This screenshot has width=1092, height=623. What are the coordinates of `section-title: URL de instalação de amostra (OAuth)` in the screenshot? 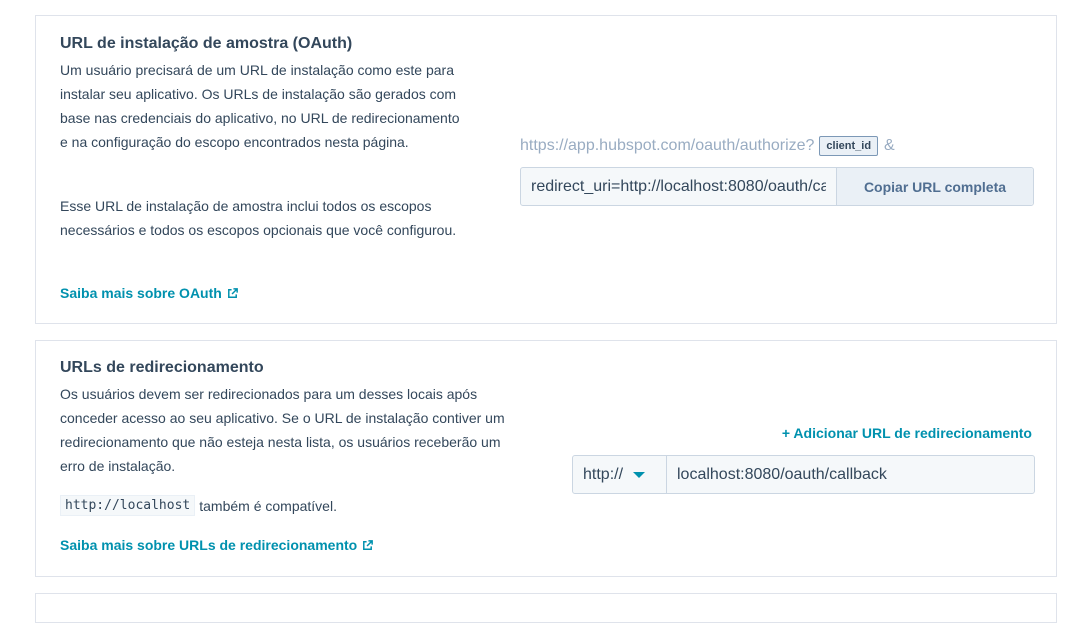 It's located at (206, 43).